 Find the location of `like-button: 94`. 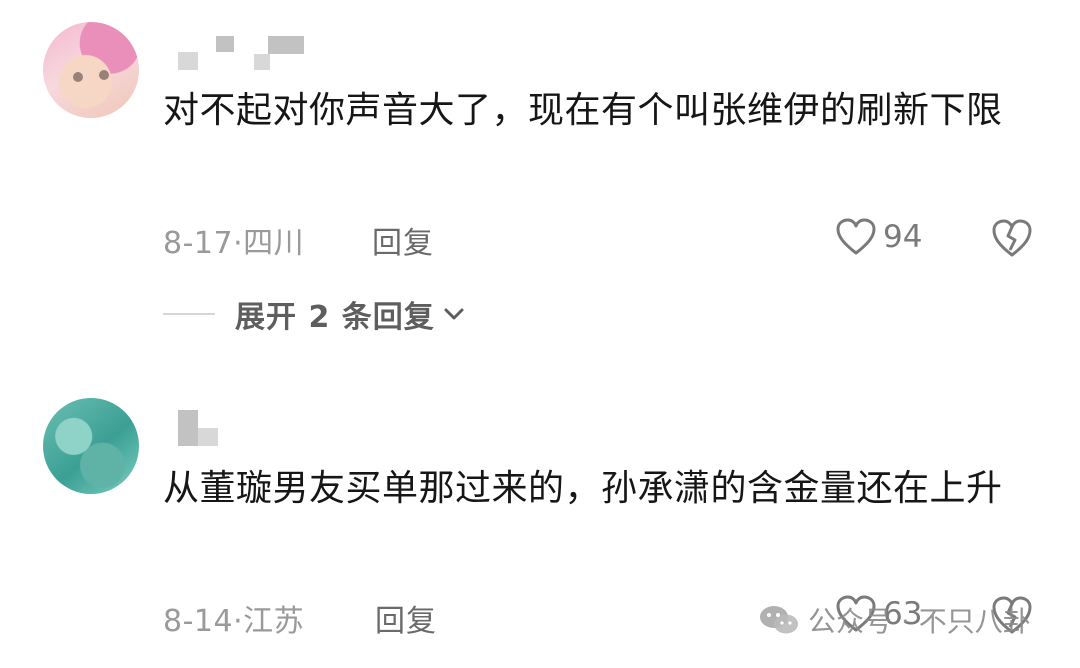

like-button: 94 is located at coordinates (878, 237).